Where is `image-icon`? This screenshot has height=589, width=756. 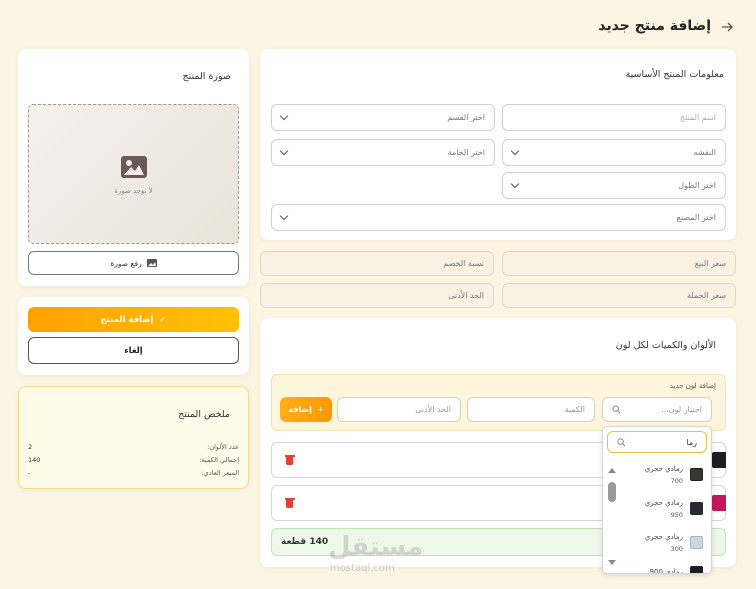
image-icon is located at coordinates (151, 263).